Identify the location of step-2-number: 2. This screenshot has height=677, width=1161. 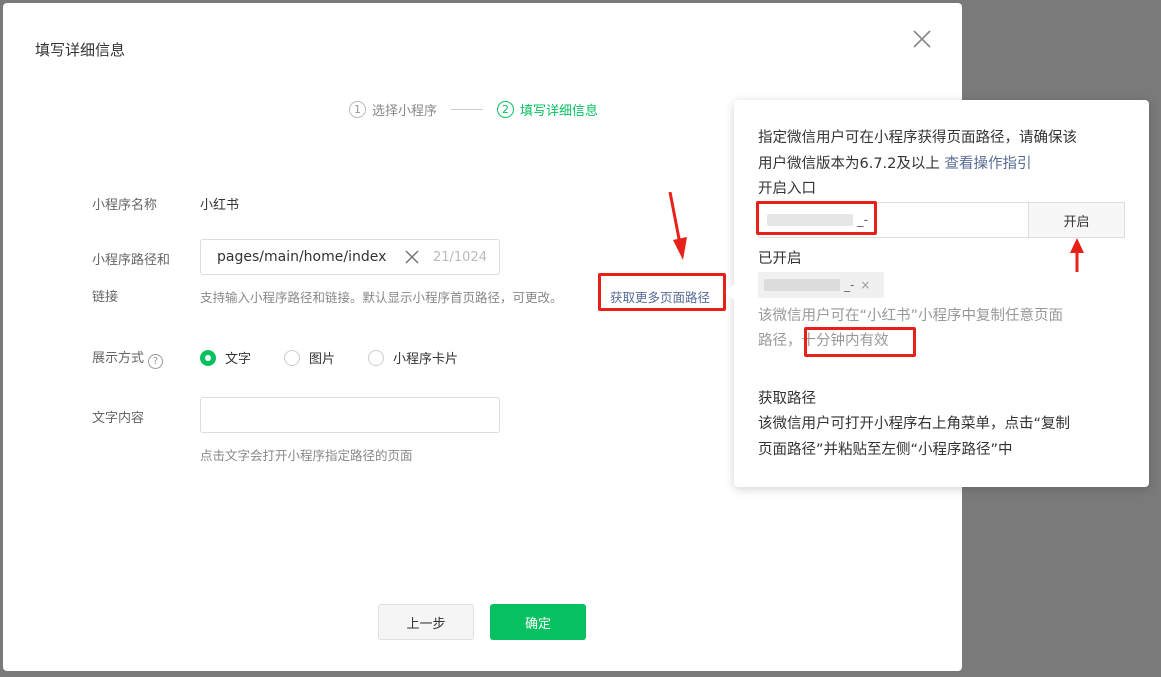
(506, 109).